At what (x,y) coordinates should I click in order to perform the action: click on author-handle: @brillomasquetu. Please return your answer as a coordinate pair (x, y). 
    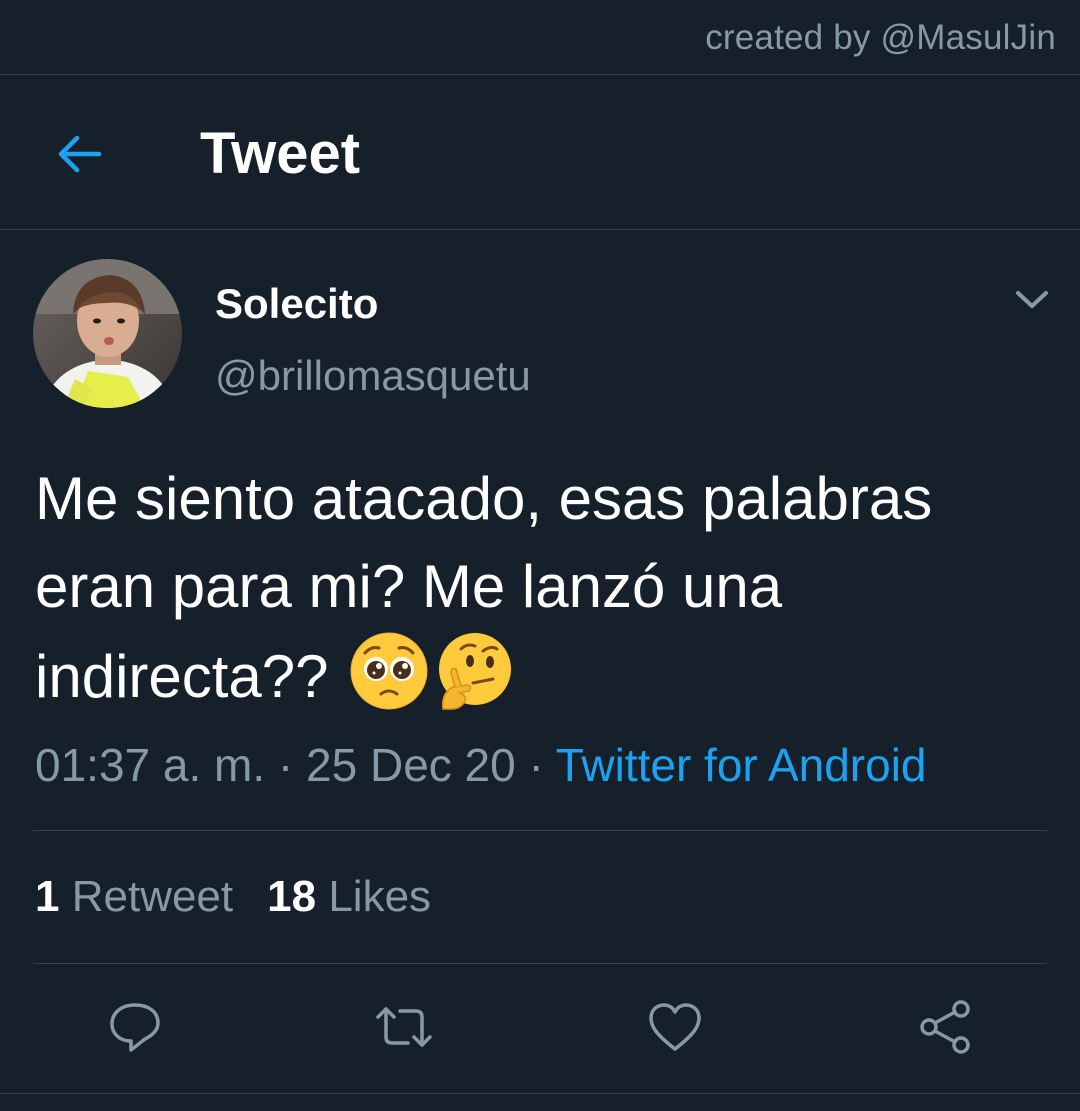
    Looking at the image, I should click on (373, 376).